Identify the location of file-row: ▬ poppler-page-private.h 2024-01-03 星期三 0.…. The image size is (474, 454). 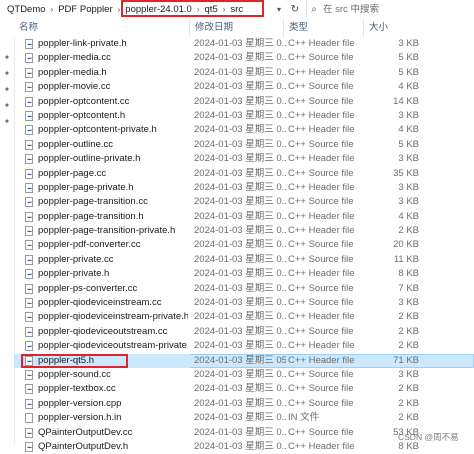
(244, 188).